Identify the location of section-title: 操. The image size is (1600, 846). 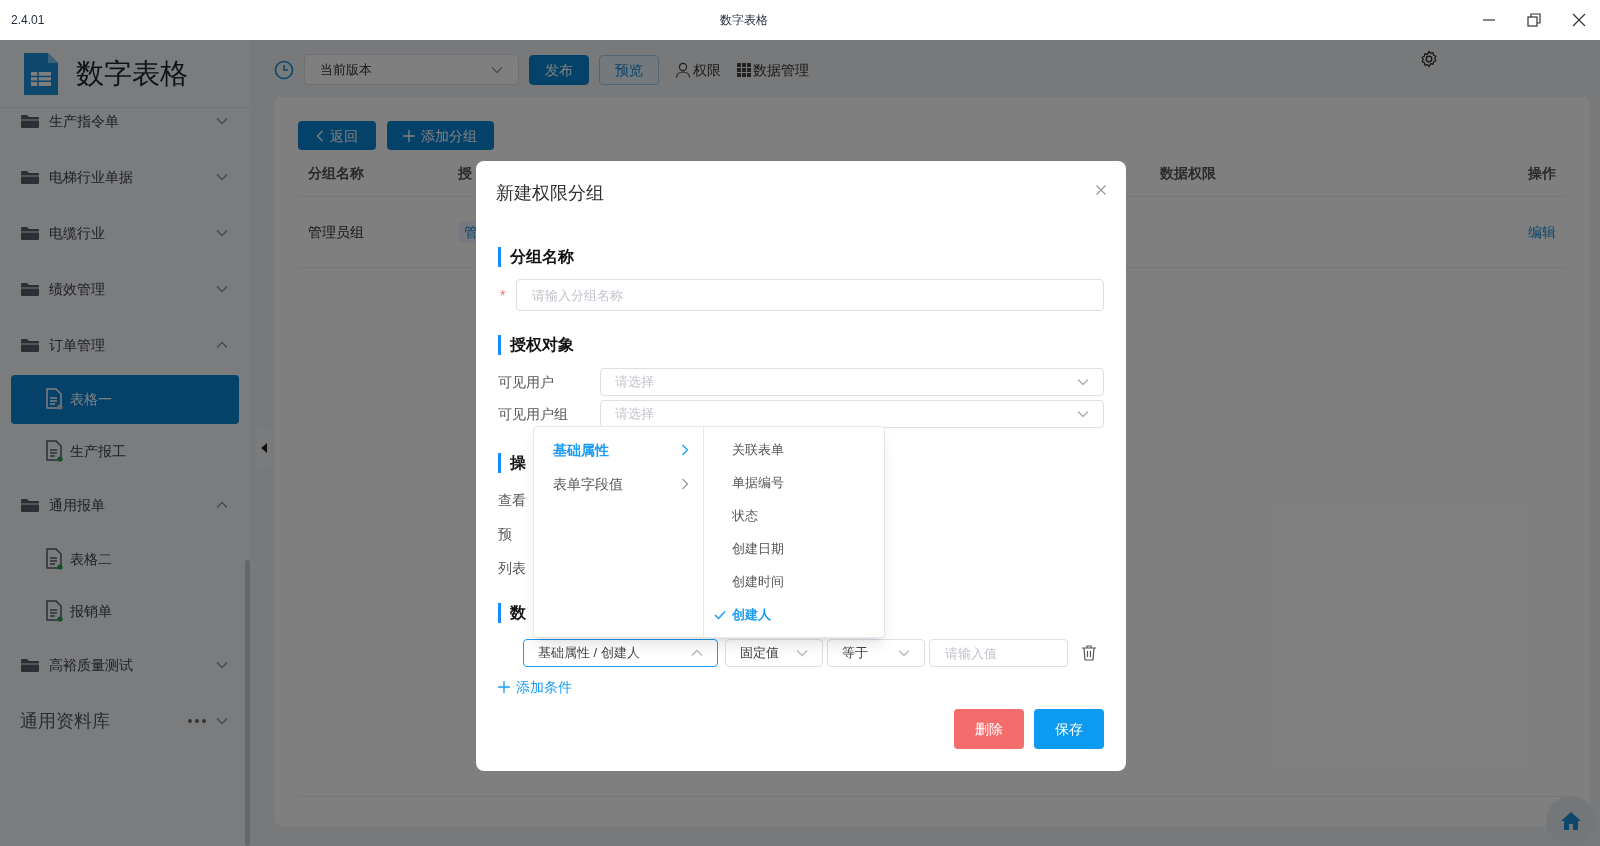
(518, 463).